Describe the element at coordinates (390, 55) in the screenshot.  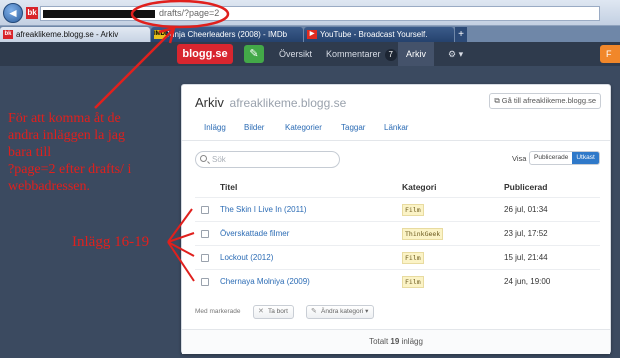
I see `comment-count-badge: 7` at that location.